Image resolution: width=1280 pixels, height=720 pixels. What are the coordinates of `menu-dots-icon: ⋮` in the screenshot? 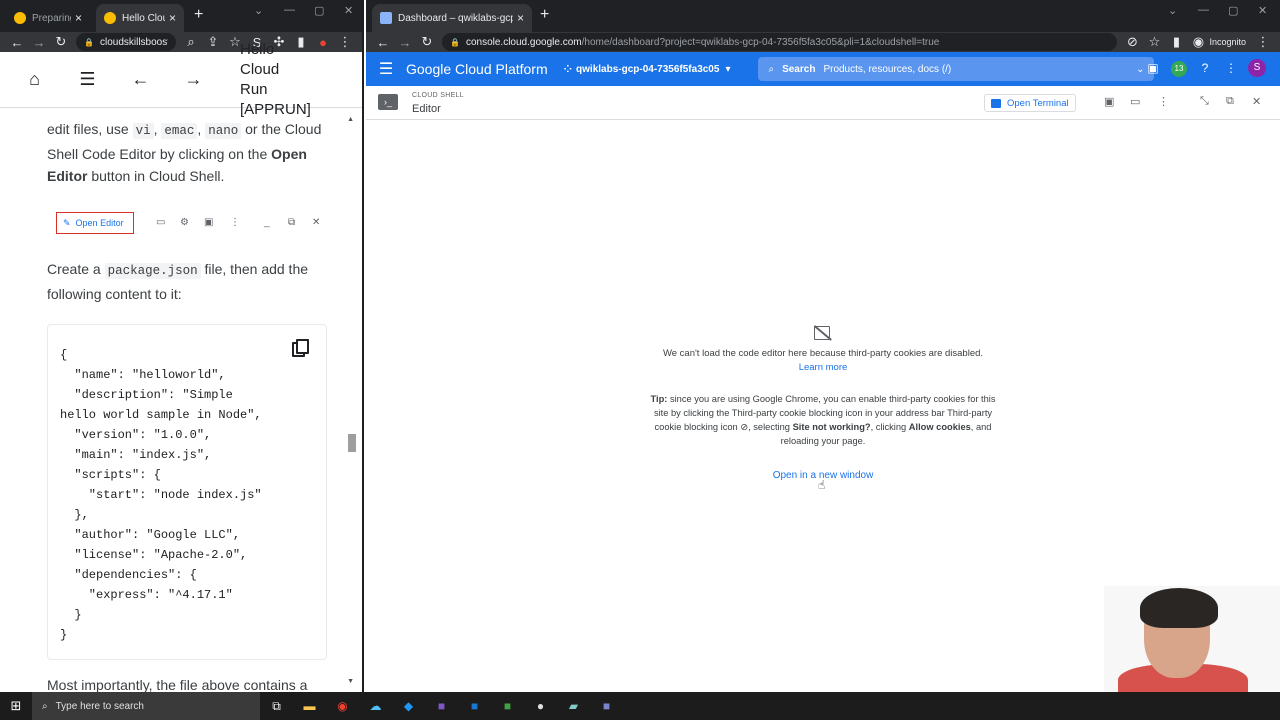 It's located at (1263, 42).